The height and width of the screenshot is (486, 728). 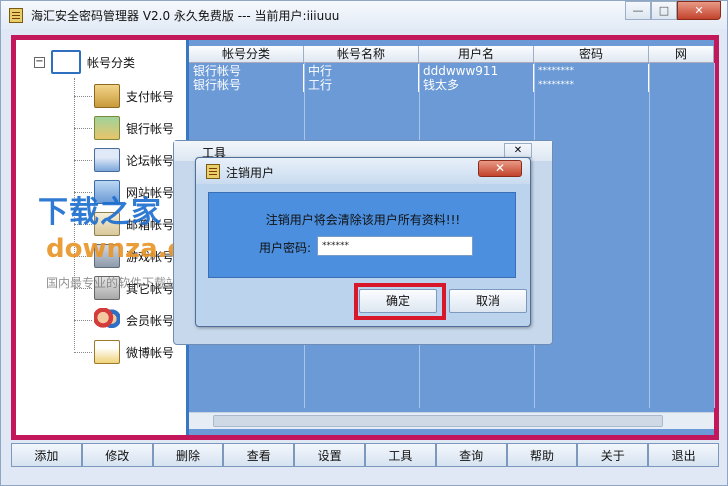 I want to click on toolbar-button: 工具, so click(x=400, y=455).